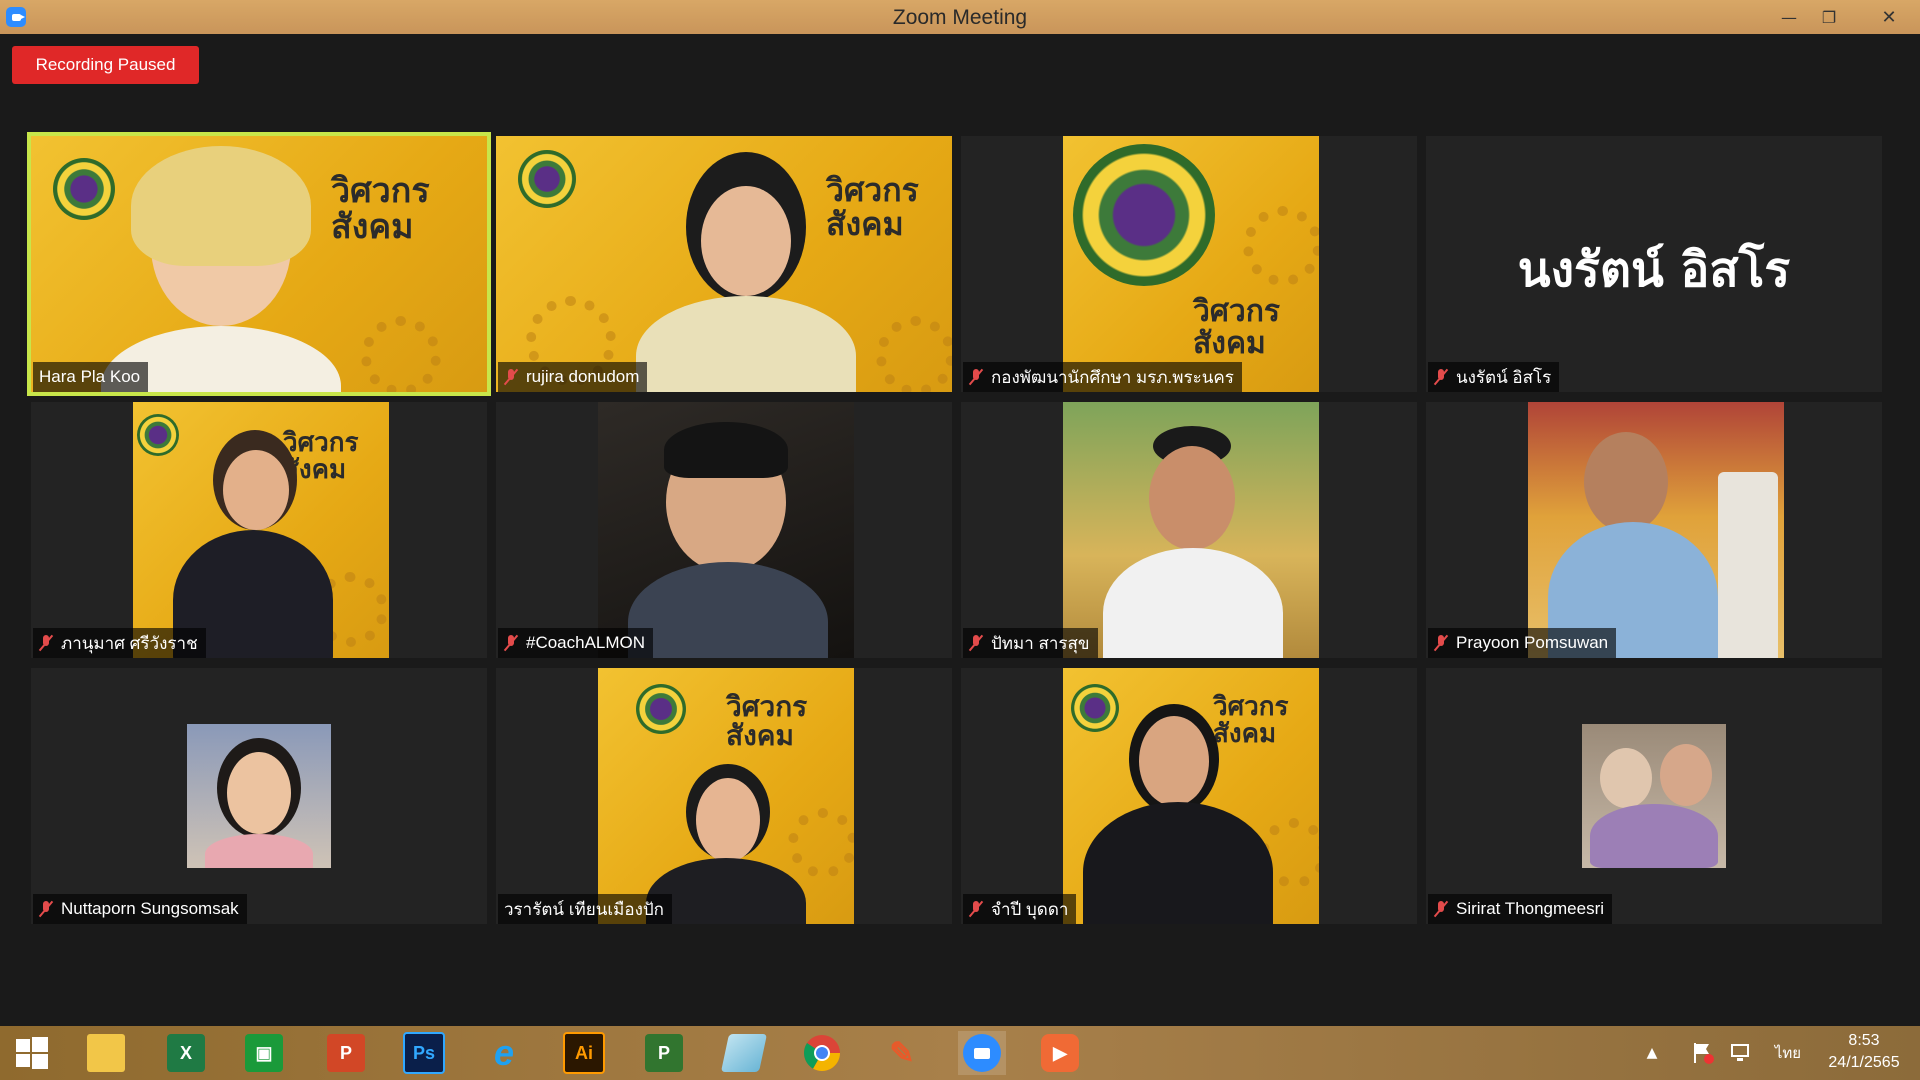  What do you see at coordinates (1788, 1053) in the screenshot?
I see `input-language-indicator: ไทย` at bounding box center [1788, 1053].